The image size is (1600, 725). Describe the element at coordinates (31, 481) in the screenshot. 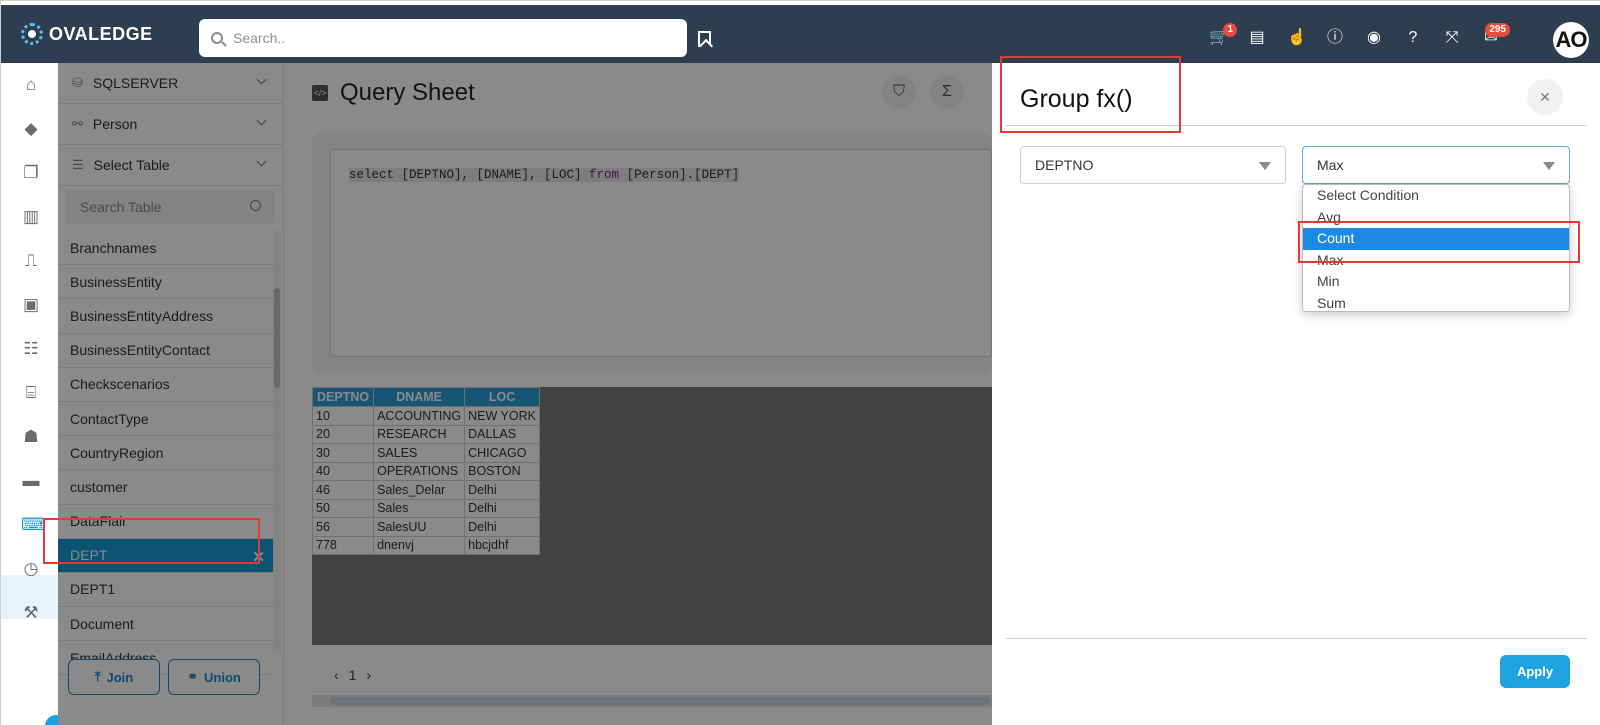

I see `folder-icon: ▬` at that location.